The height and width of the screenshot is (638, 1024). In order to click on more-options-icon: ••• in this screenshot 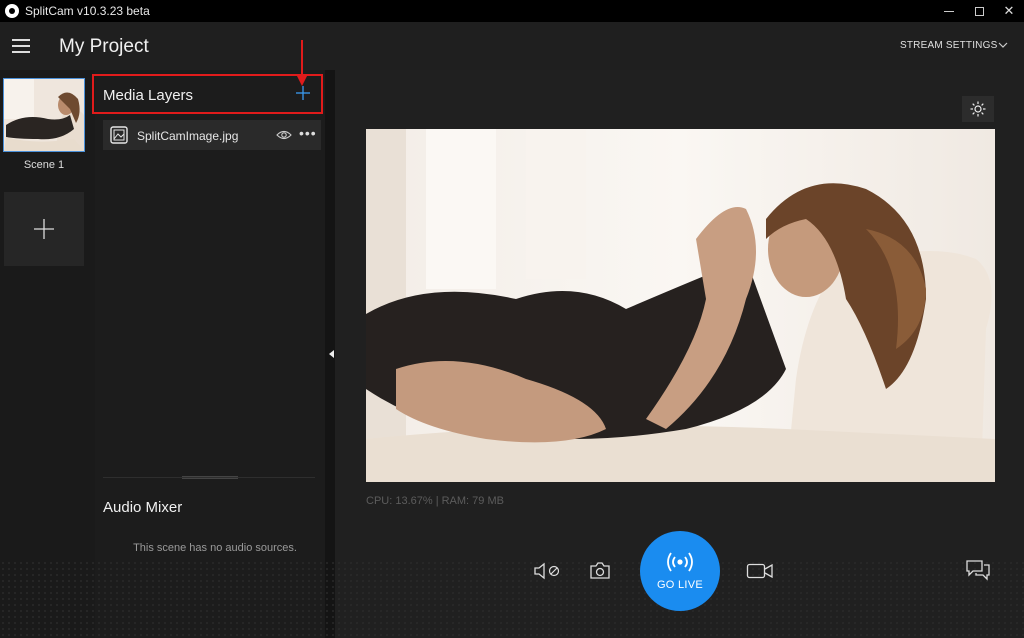, I will do `click(308, 133)`.